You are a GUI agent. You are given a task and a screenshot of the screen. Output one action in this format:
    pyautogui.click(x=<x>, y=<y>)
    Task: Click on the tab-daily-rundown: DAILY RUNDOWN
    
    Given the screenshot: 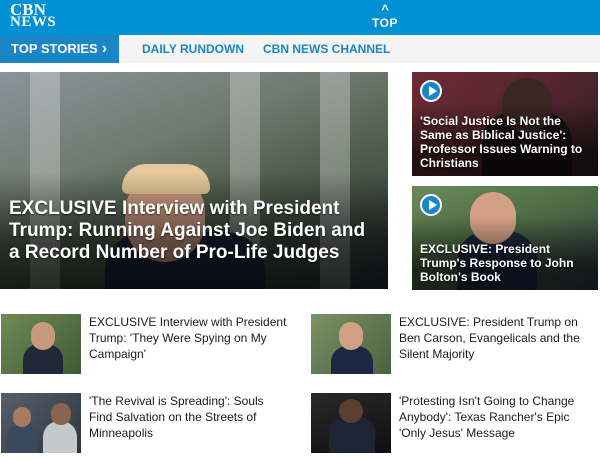 What is the action you would take?
    pyautogui.click(x=193, y=49)
    